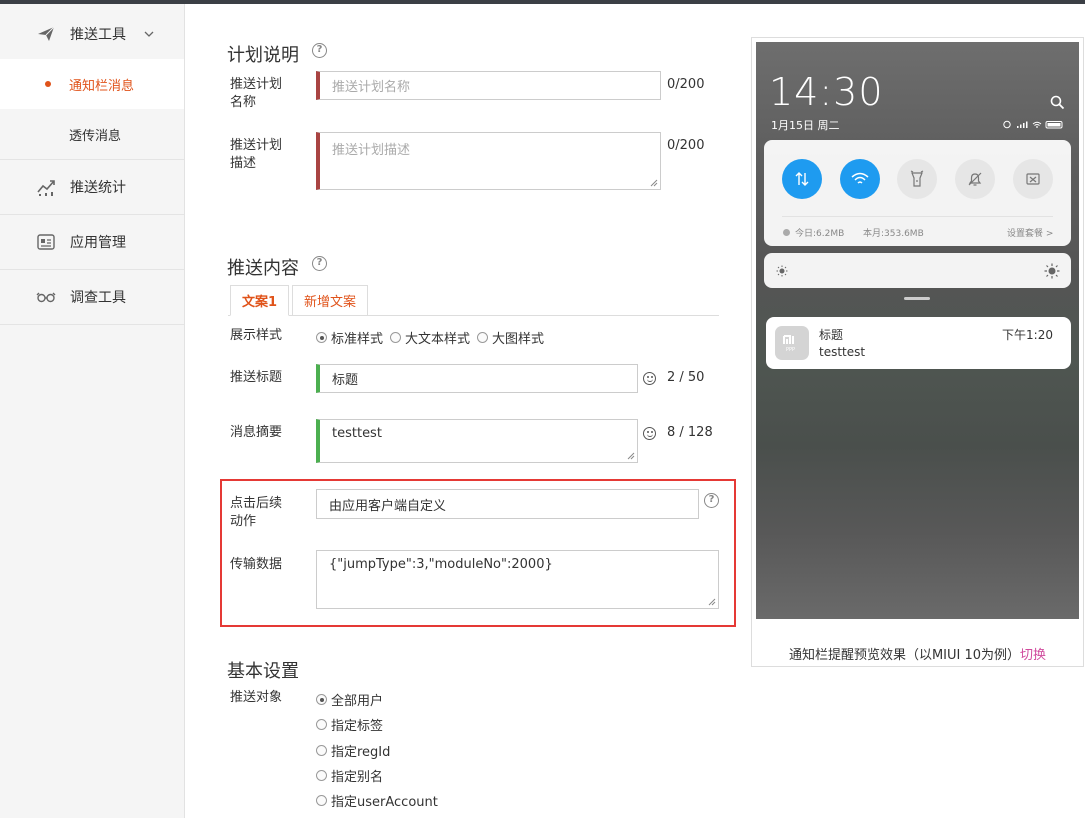  What do you see at coordinates (259, 300) in the screenshot?
I see `tab-copy-1: 文案1` at bounding box center [259, 300].